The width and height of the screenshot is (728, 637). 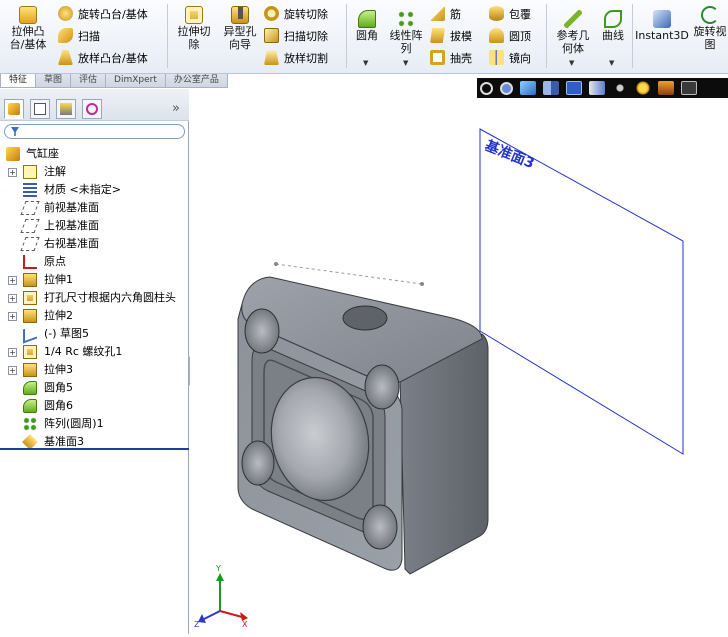 I want to click on tree-item: +1/4 Rc 螺纹孔1, so click(x=94, y=352).